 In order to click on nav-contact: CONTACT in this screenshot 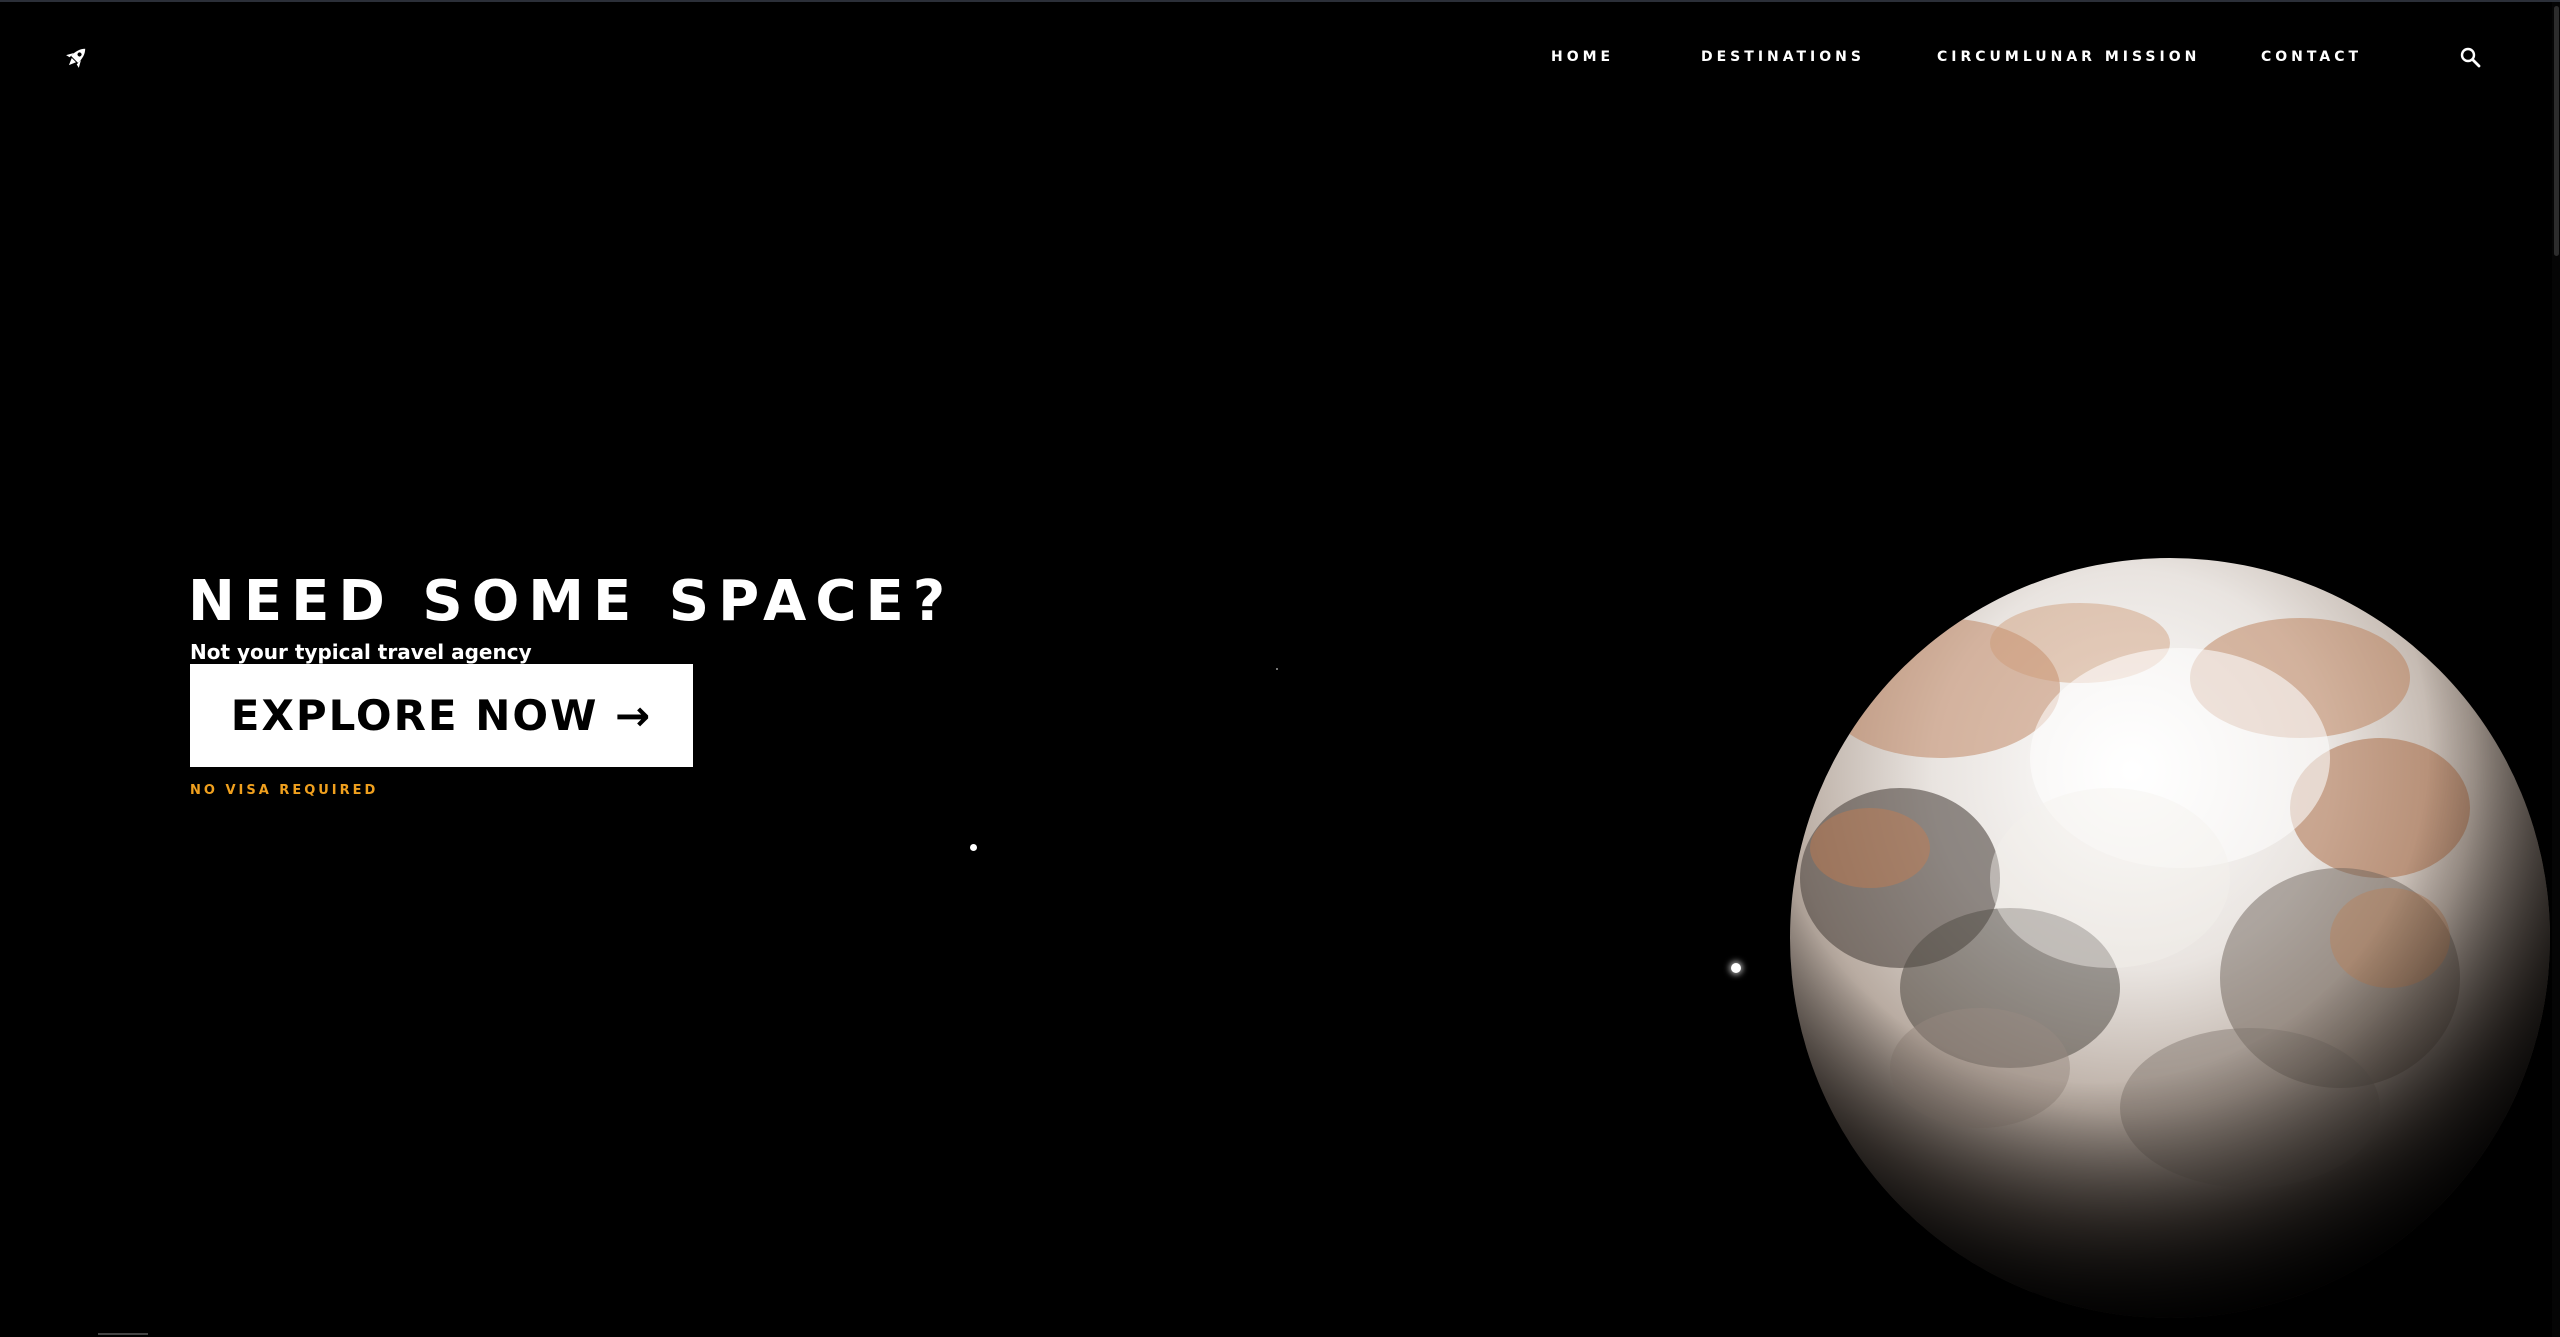, I will do `click(2311, 57)`.